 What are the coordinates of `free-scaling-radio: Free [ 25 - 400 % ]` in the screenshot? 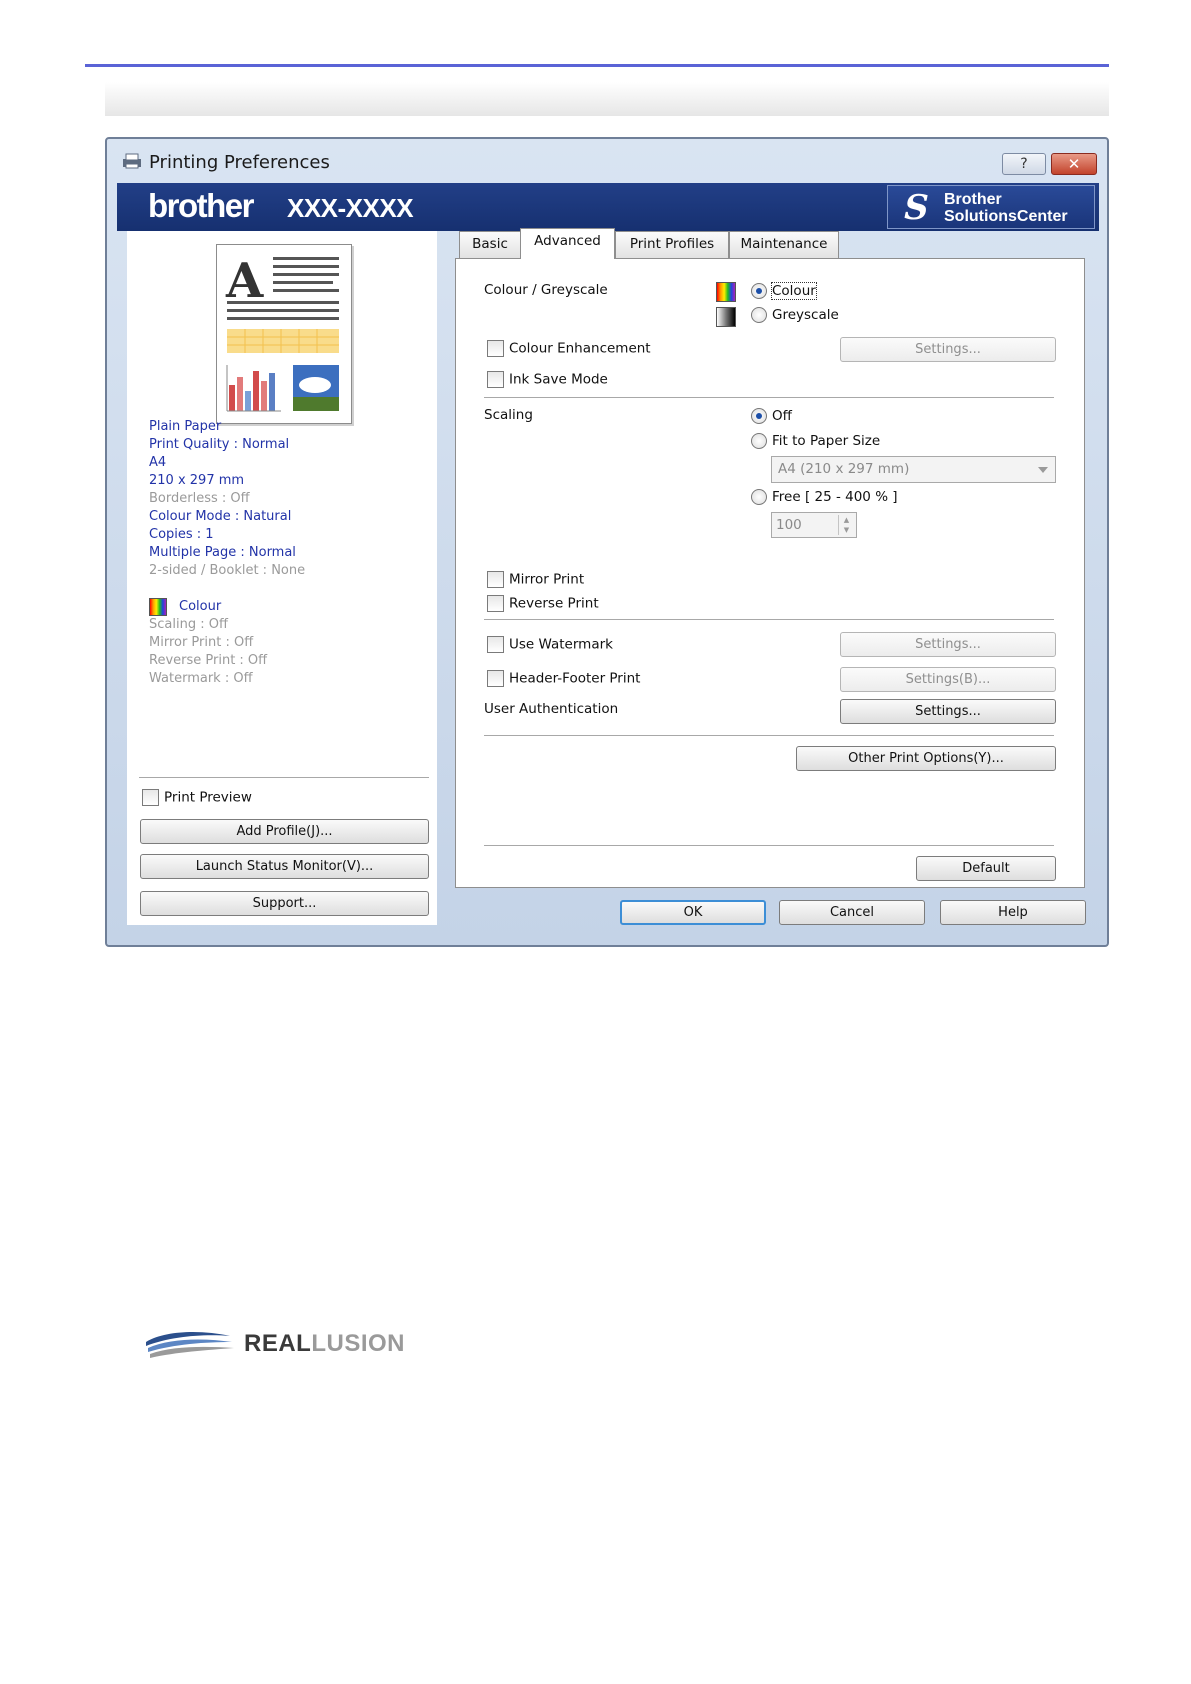 It's located at (824, 497).